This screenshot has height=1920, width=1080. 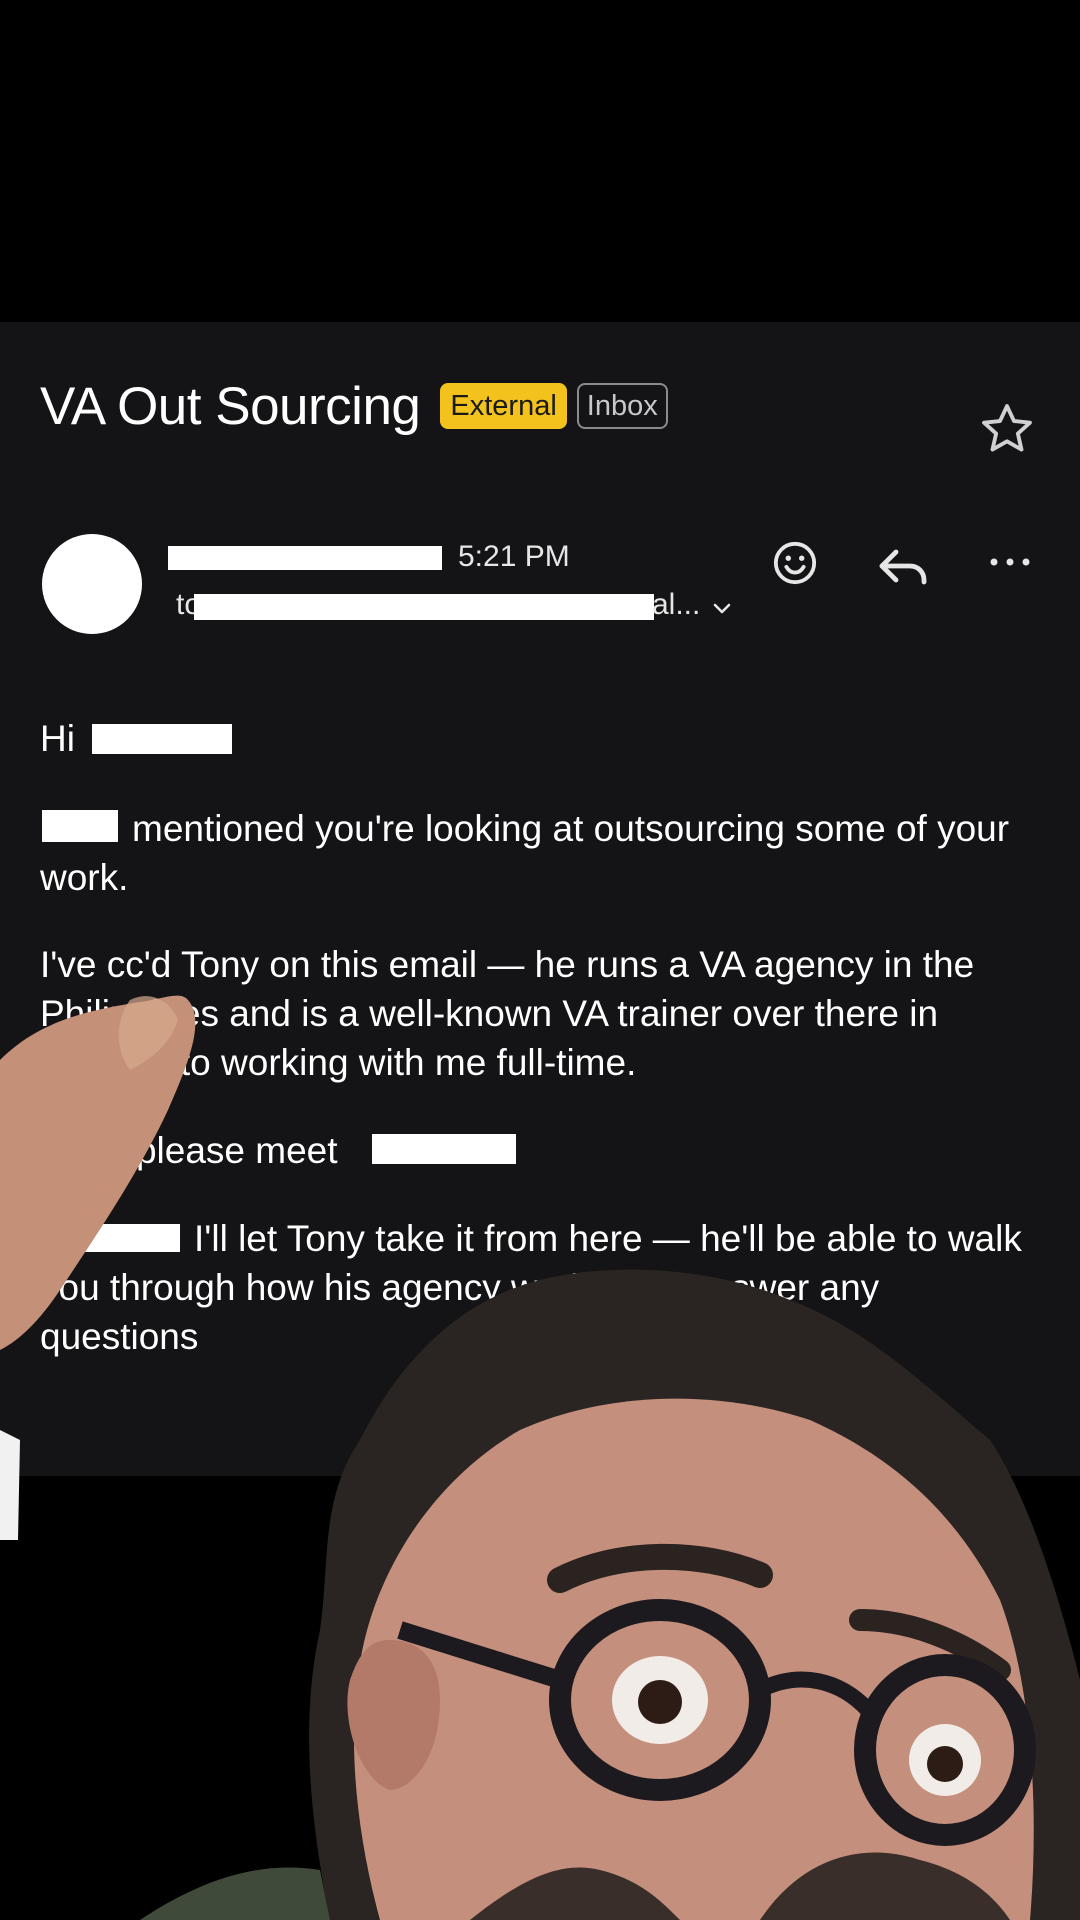 I want to click on referrer-name-redacted, so click(x=80, y=826).